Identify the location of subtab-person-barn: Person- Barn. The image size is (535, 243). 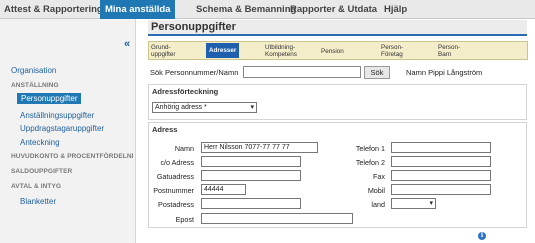
(449, 51).